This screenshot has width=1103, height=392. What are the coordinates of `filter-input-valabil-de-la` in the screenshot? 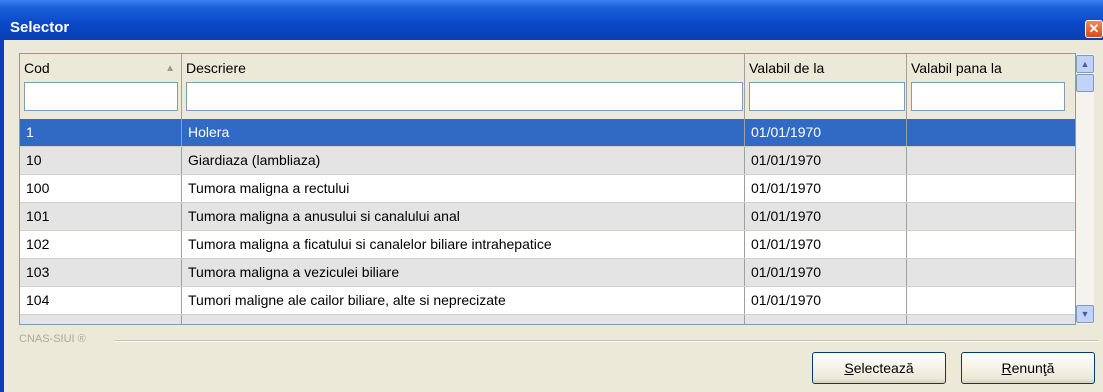 It's located at (827, 96).